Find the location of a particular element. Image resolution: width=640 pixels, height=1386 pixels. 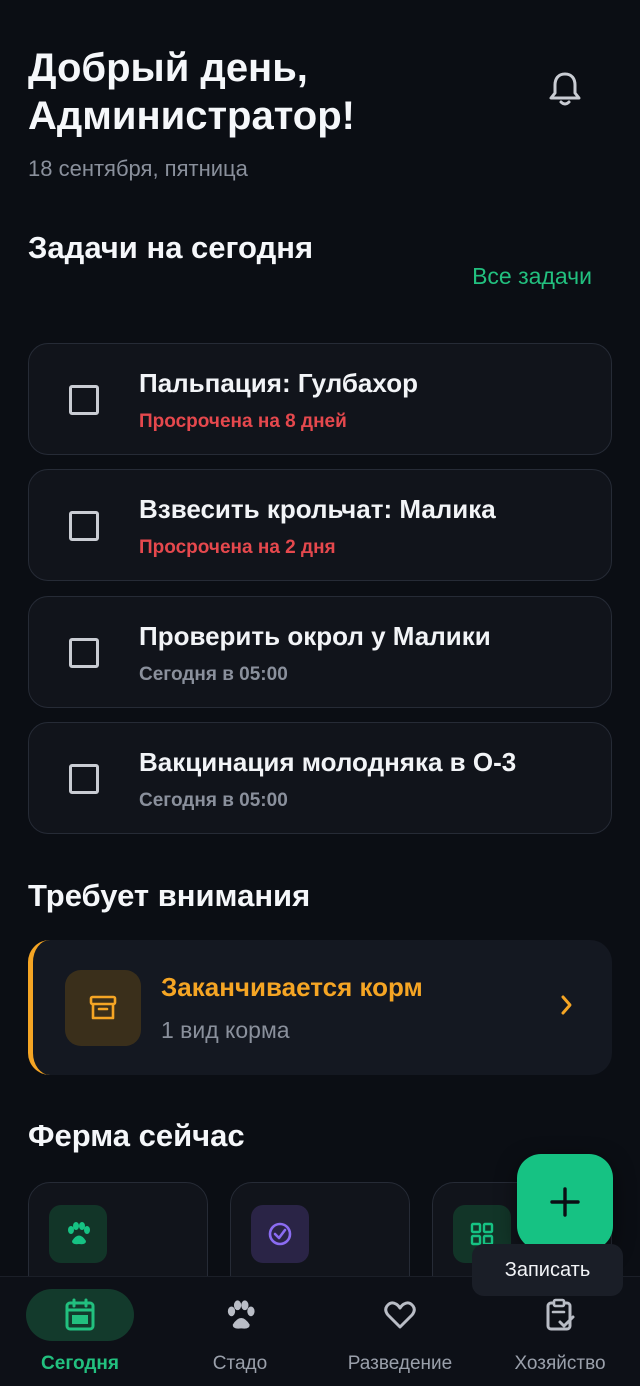

clipboard-check-icon is located at coordinates (560, 1315).